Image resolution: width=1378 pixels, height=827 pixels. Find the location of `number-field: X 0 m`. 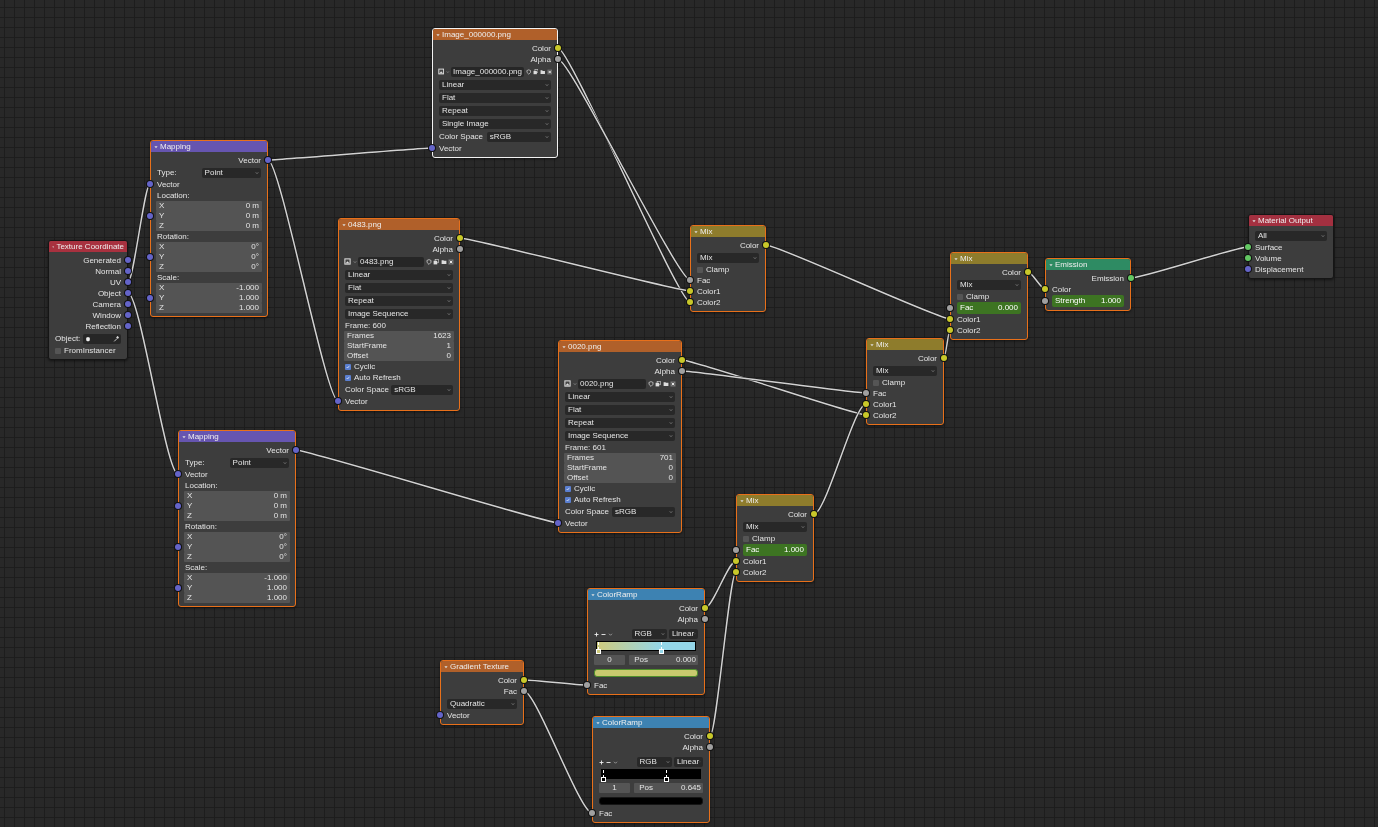

number-field: X 0 m is located at coordinates (237, 496).